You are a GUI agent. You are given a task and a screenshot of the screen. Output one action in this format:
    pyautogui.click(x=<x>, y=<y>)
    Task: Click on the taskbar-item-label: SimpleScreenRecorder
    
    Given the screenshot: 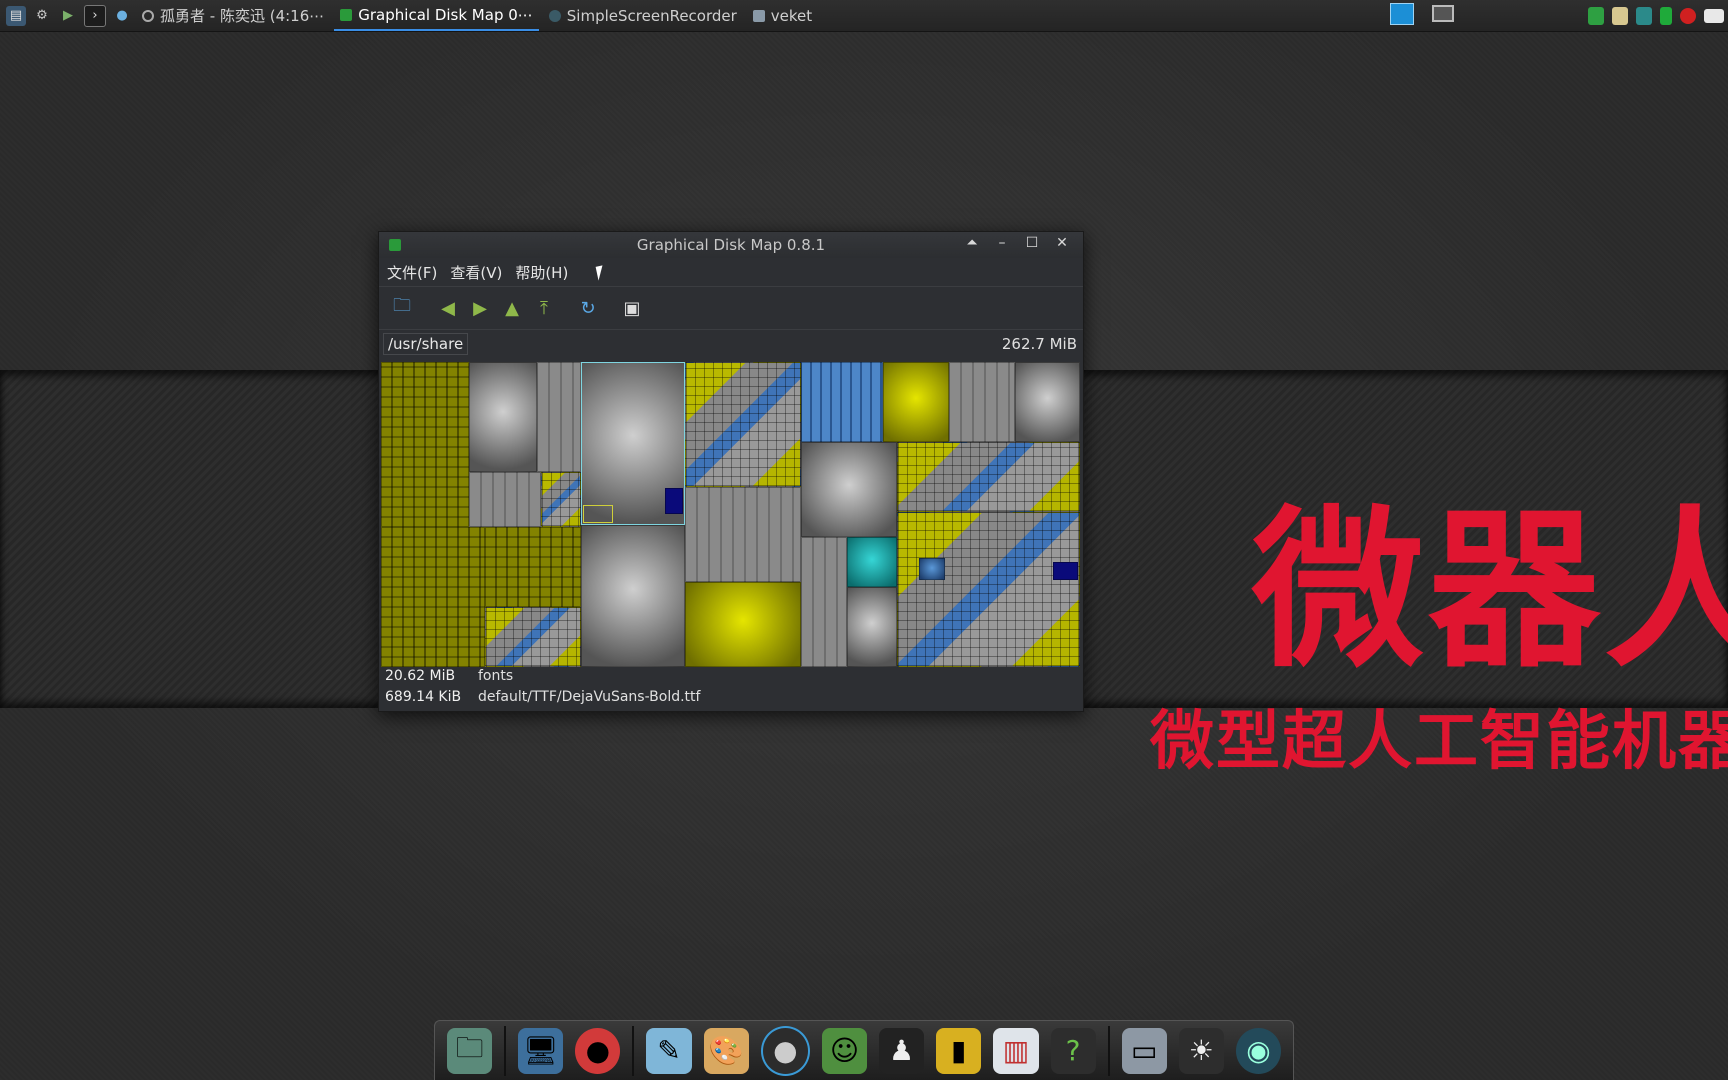 What is the action you would take?
    pyautogui.click(x=651, y=15)
    